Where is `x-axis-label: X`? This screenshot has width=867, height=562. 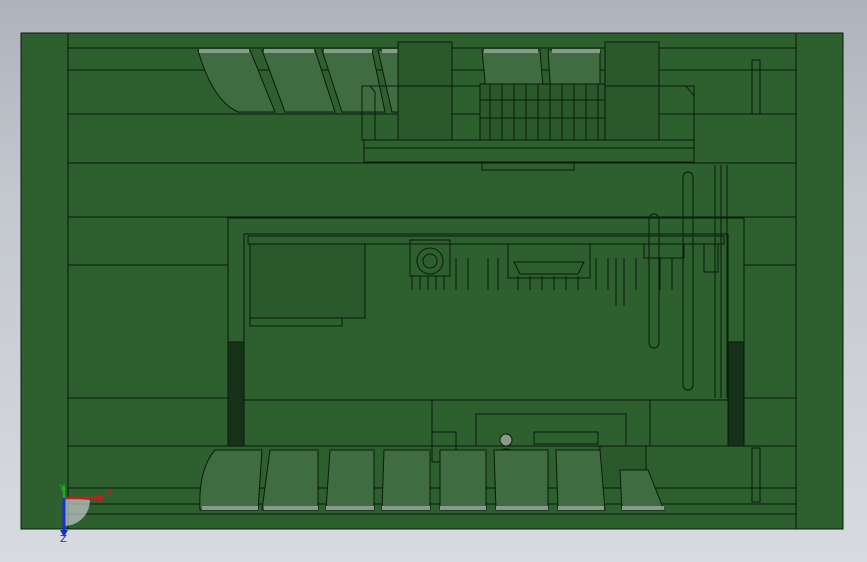 x-axis-label: X is located at coordinates (109, 493).